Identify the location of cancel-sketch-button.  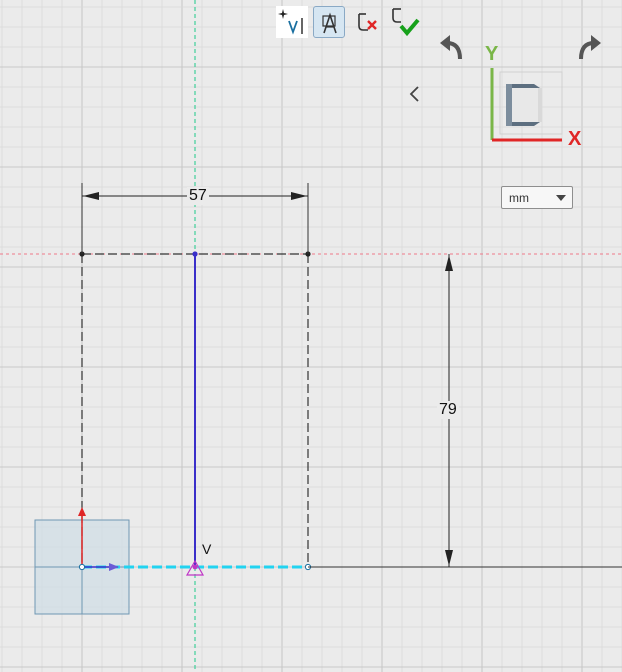
(370, 22).